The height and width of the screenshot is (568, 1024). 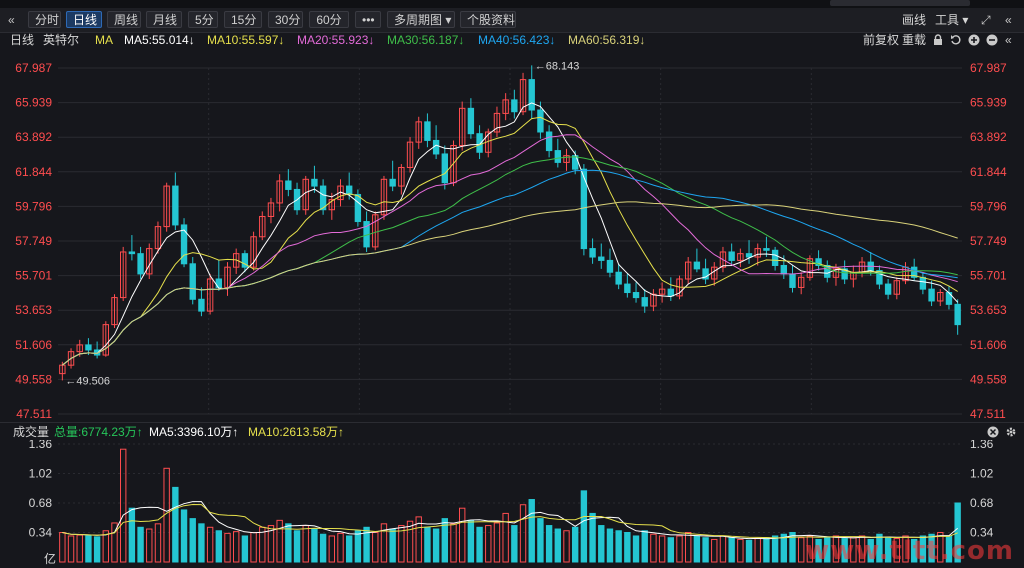 What do you see at coordinates (33, 103) in the screenshot?
I see `price-axis-label-left: 65.939` at bounding box center [33, 103].